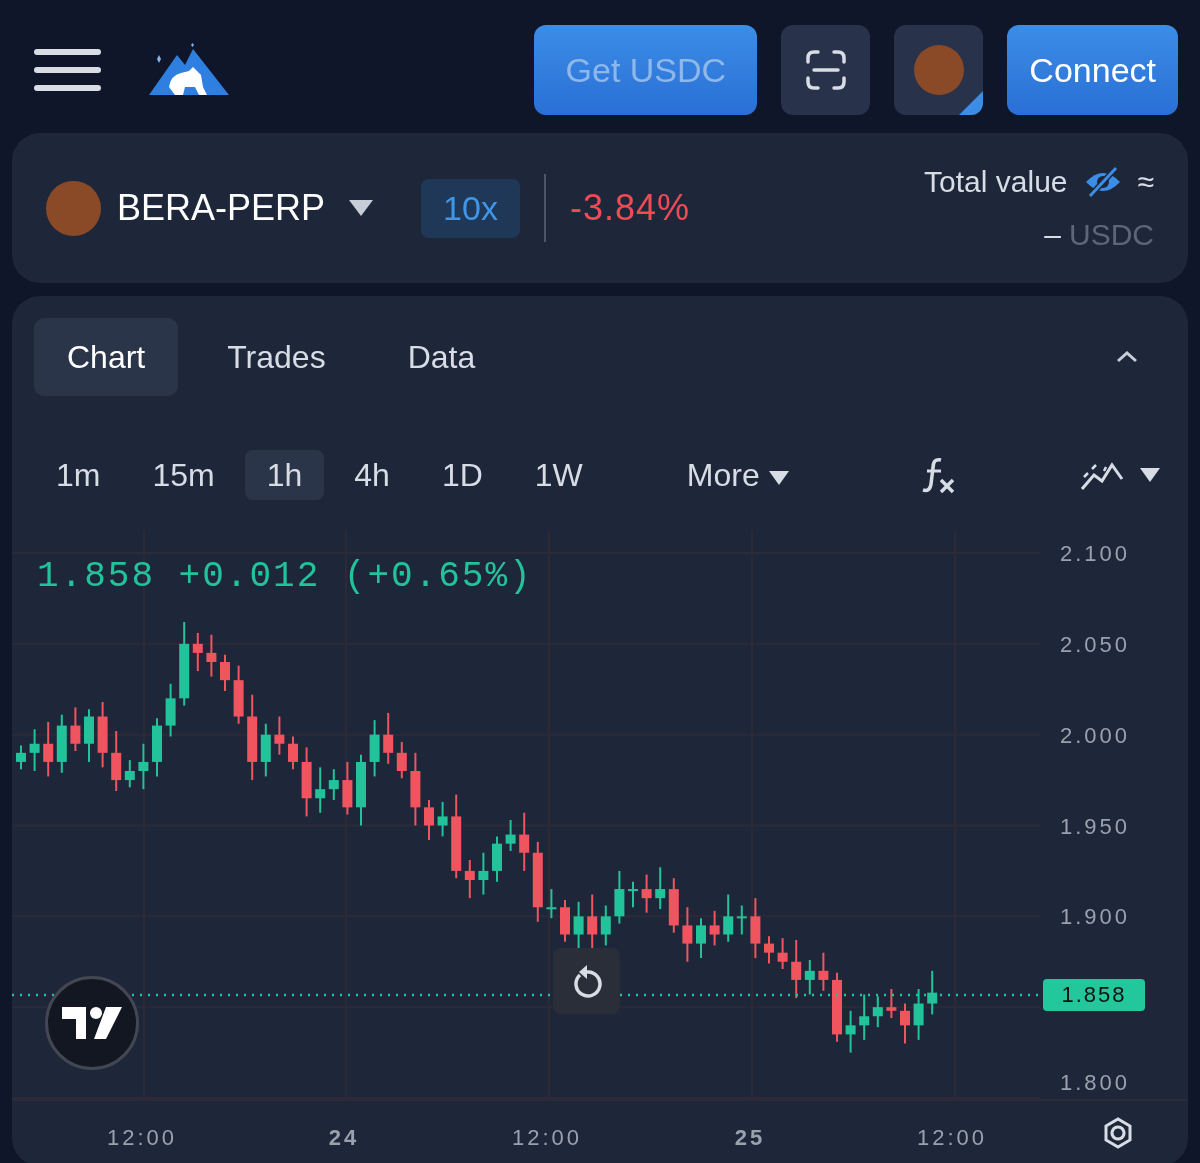 This screenshot has width=1200, height=1163. I want to click on price-legend: 1.858 +0.012 (+0.65%), so click(285, 577).